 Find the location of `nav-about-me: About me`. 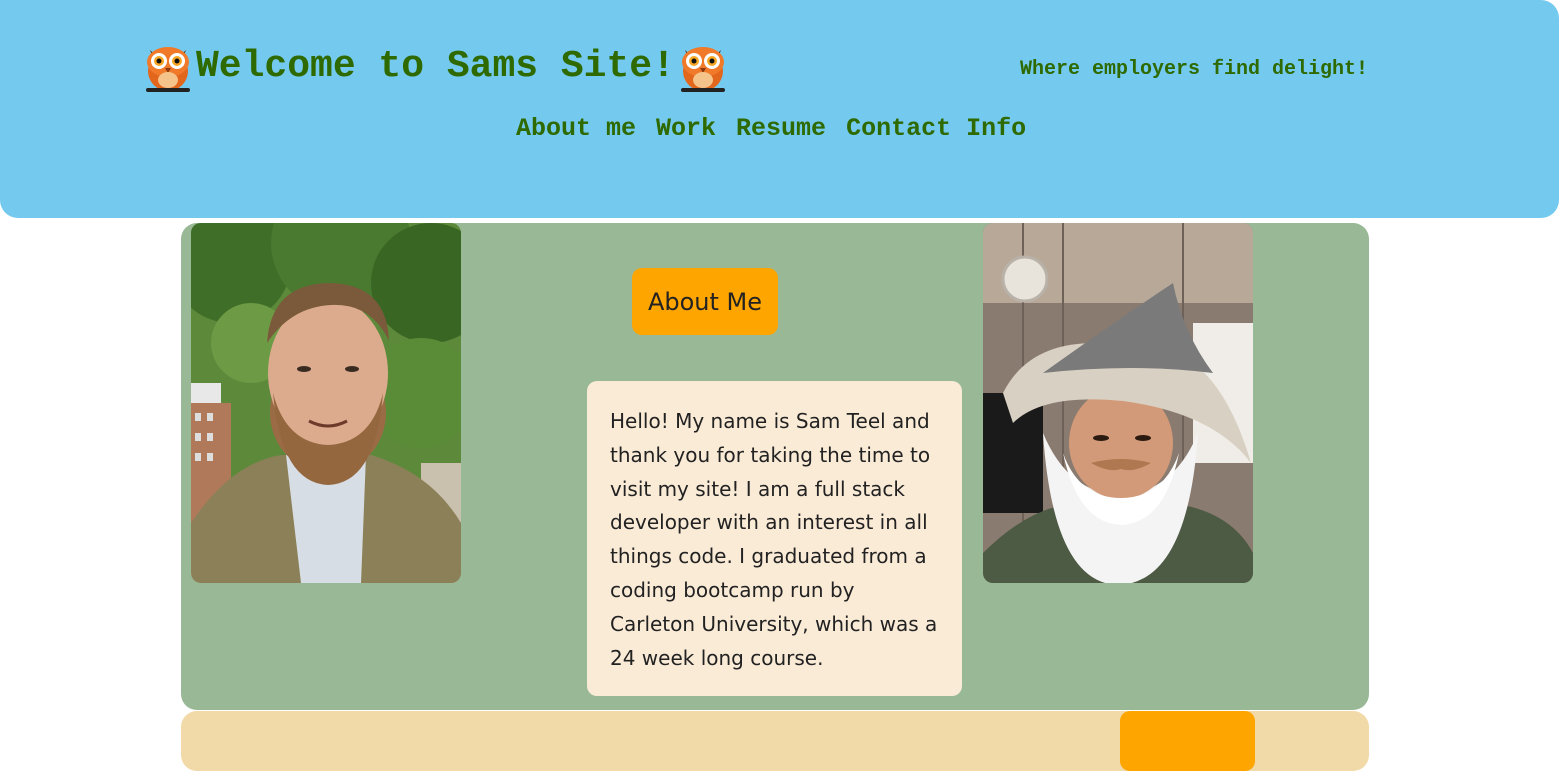

nav-about-me: About me is located at coordinates (576, 128).